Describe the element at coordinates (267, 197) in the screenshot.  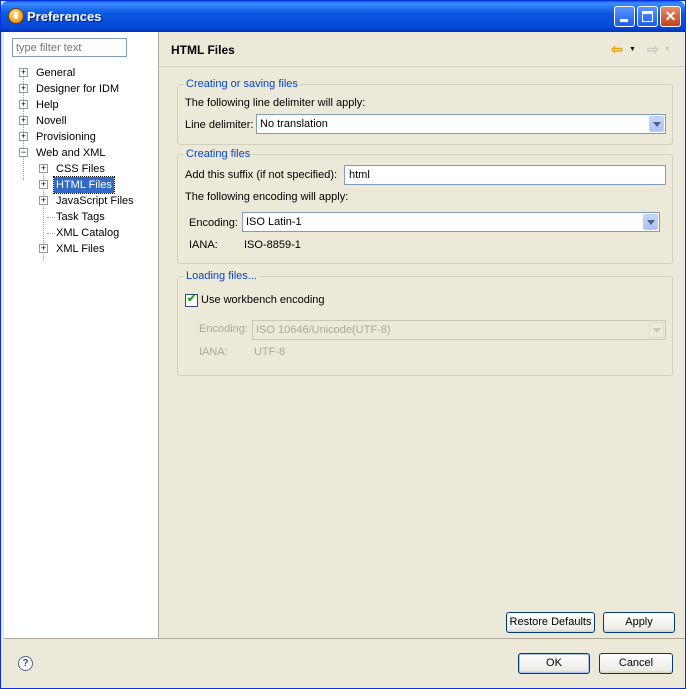
I see `encoding-intro-text: The following encoding will apply:` at that location.